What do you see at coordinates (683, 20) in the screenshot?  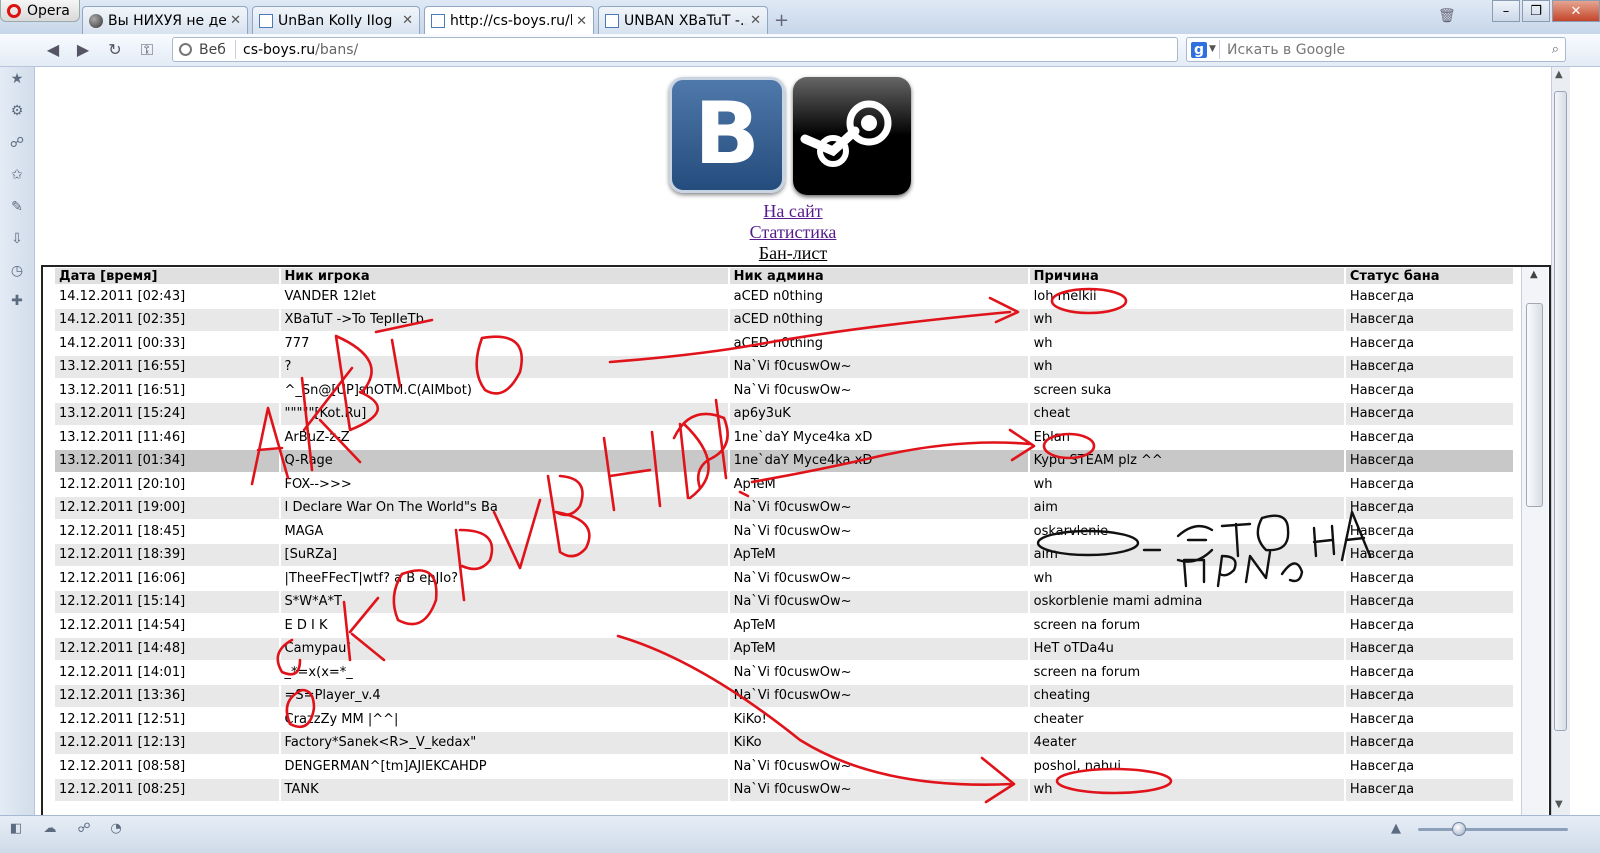 I see `tab-4: UNBAN XBaTuT -... ✕` at bounding box center [683, 20].